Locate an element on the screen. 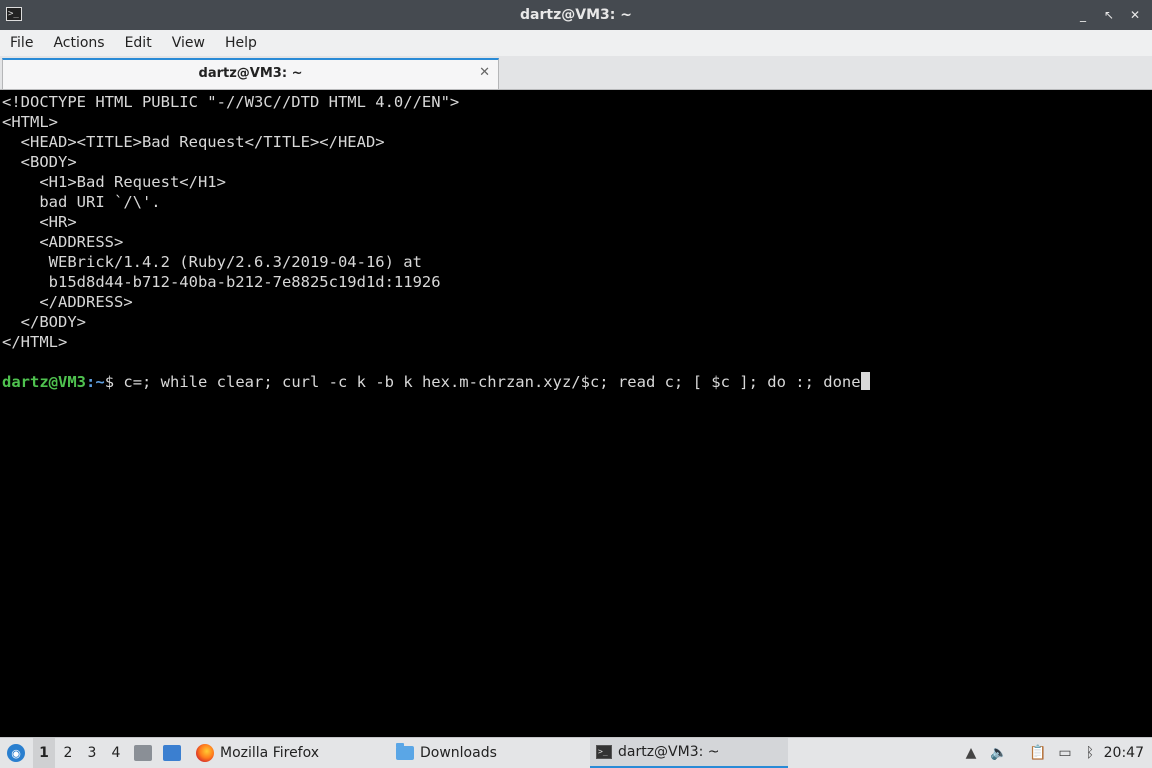 The image size is (1152, 768). file-manager-icon is located at coordinates (143, 753).